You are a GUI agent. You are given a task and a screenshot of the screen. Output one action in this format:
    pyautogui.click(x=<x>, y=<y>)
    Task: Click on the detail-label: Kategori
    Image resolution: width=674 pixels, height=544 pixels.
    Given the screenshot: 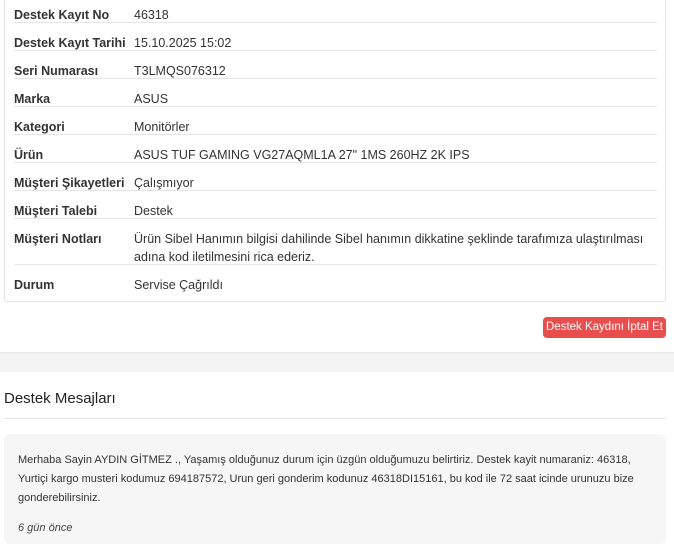 What is the action you would take?
    pyautogui.click(x=39, y=127)
    